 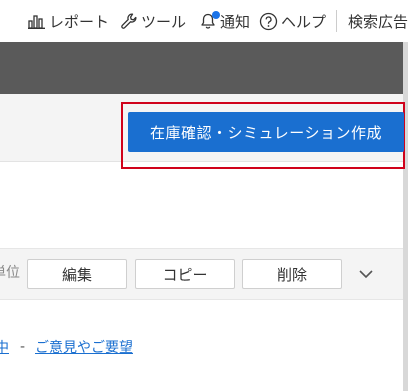 I want to click on inventory-simulation-create-button: 在庫確認・シミュレーション作成, so click(x=266, y=132).